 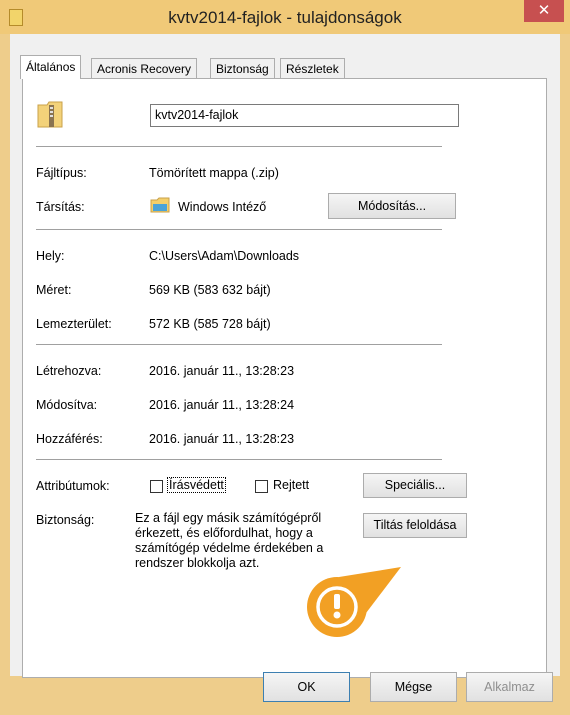 What do you see at coordinates (61, 173) in the screenshot?
I see `file-type-label: Fájltípus:` at bounding box center [61, 173].